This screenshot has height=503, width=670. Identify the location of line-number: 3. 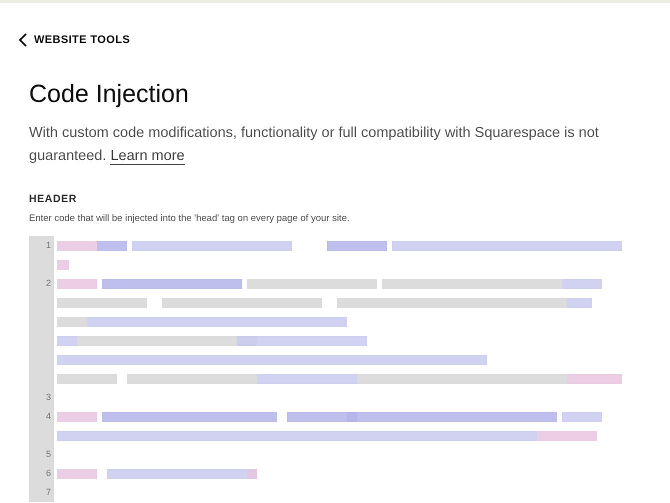
(48, 397).